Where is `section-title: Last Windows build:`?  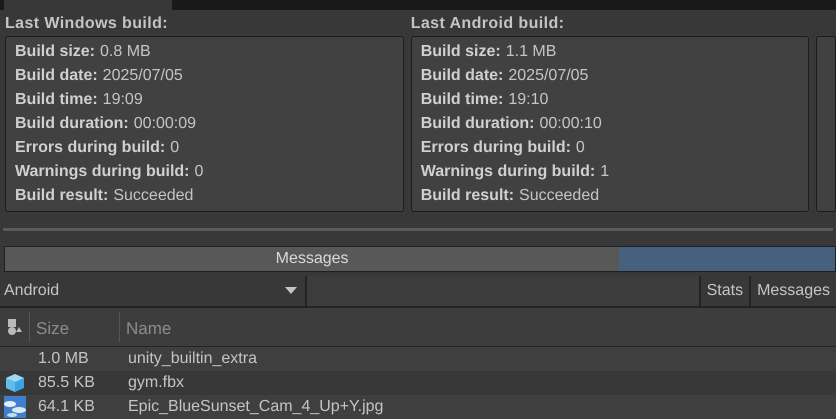
section-title: Last Windows build: is located at coordinates (87, 24).